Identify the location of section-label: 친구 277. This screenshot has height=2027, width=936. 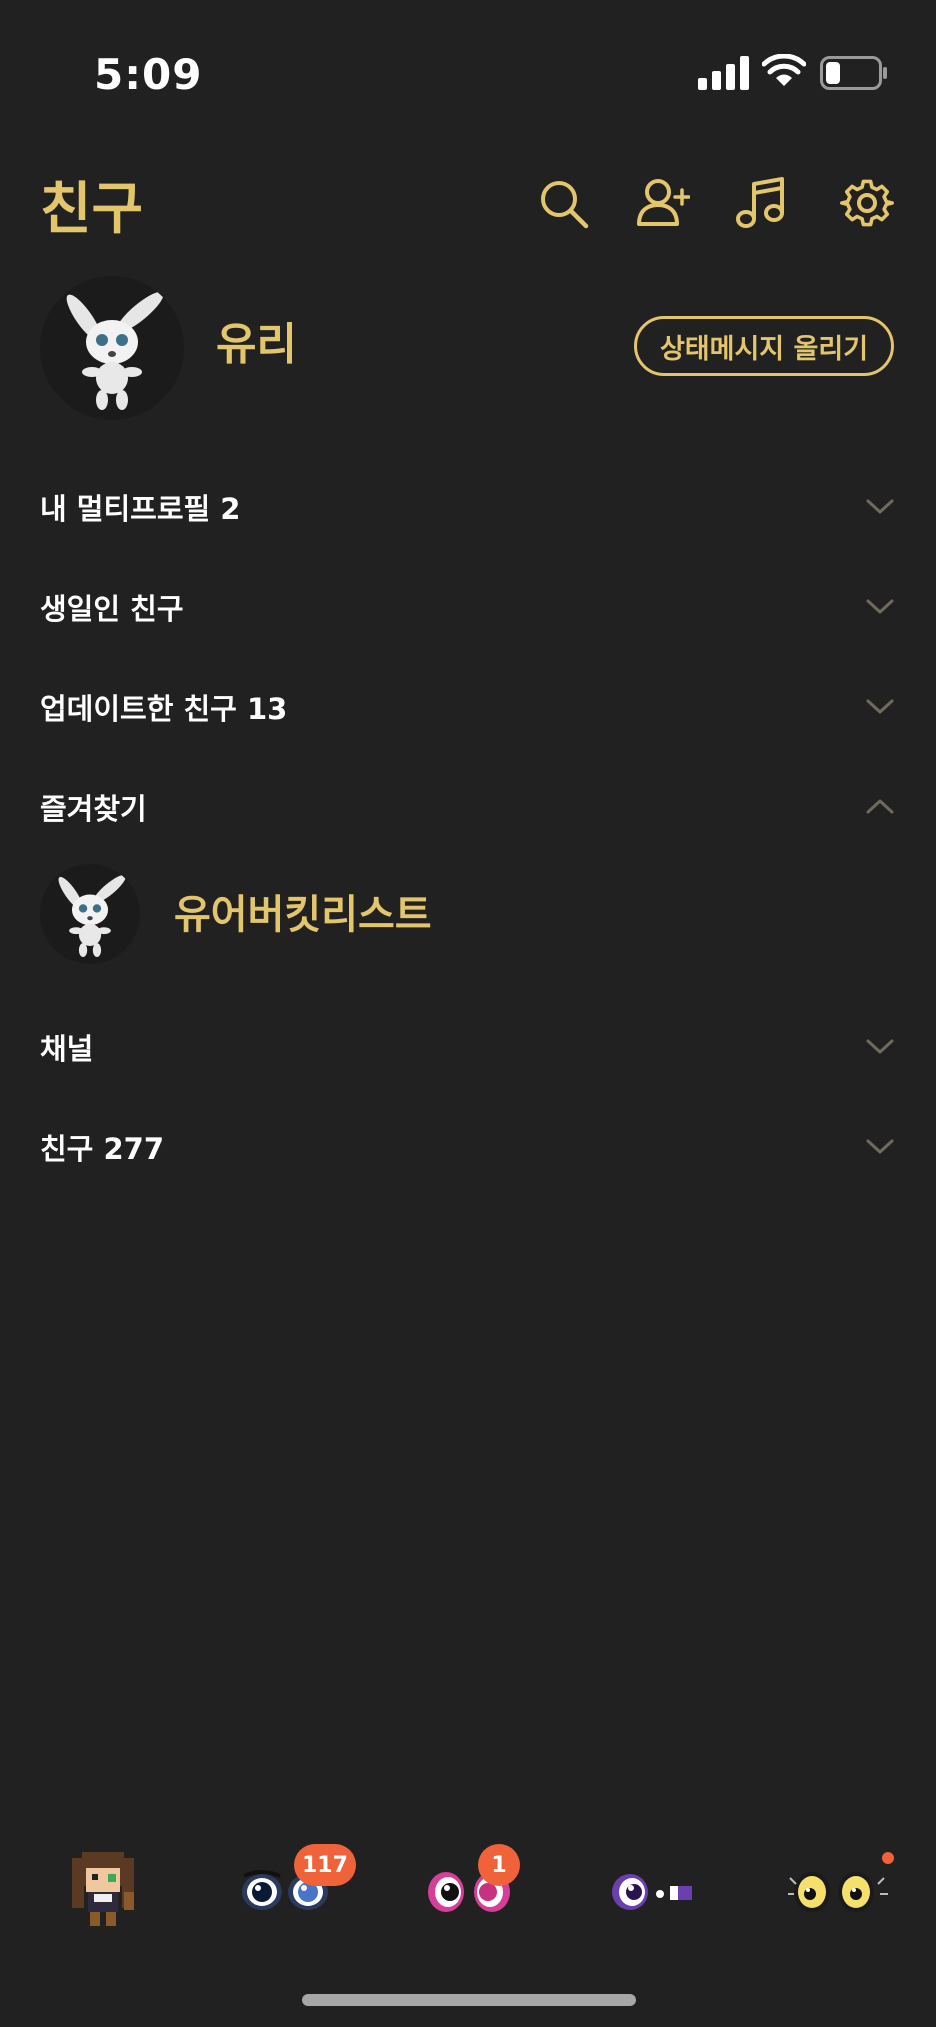
(102, 1149).